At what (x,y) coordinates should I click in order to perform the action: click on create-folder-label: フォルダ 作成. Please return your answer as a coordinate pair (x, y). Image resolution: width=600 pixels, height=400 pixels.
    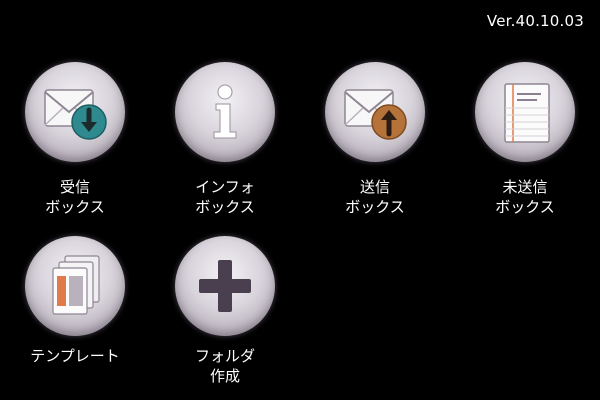
    Looking at the image, I should click on (225, 366).